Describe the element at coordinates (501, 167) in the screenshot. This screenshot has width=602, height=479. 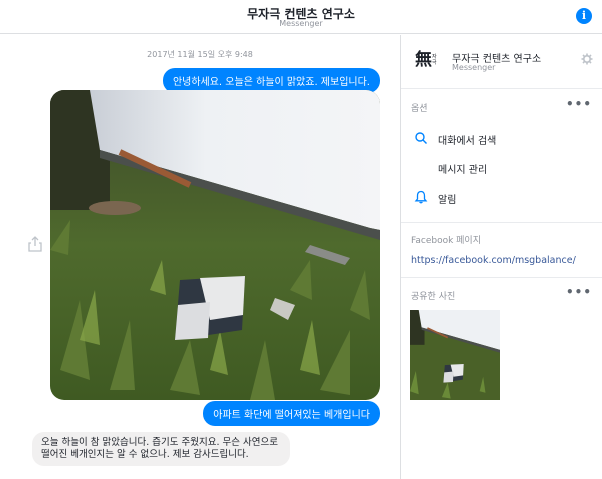
I see `manage-messages-option: 메시지 관리` at that location.